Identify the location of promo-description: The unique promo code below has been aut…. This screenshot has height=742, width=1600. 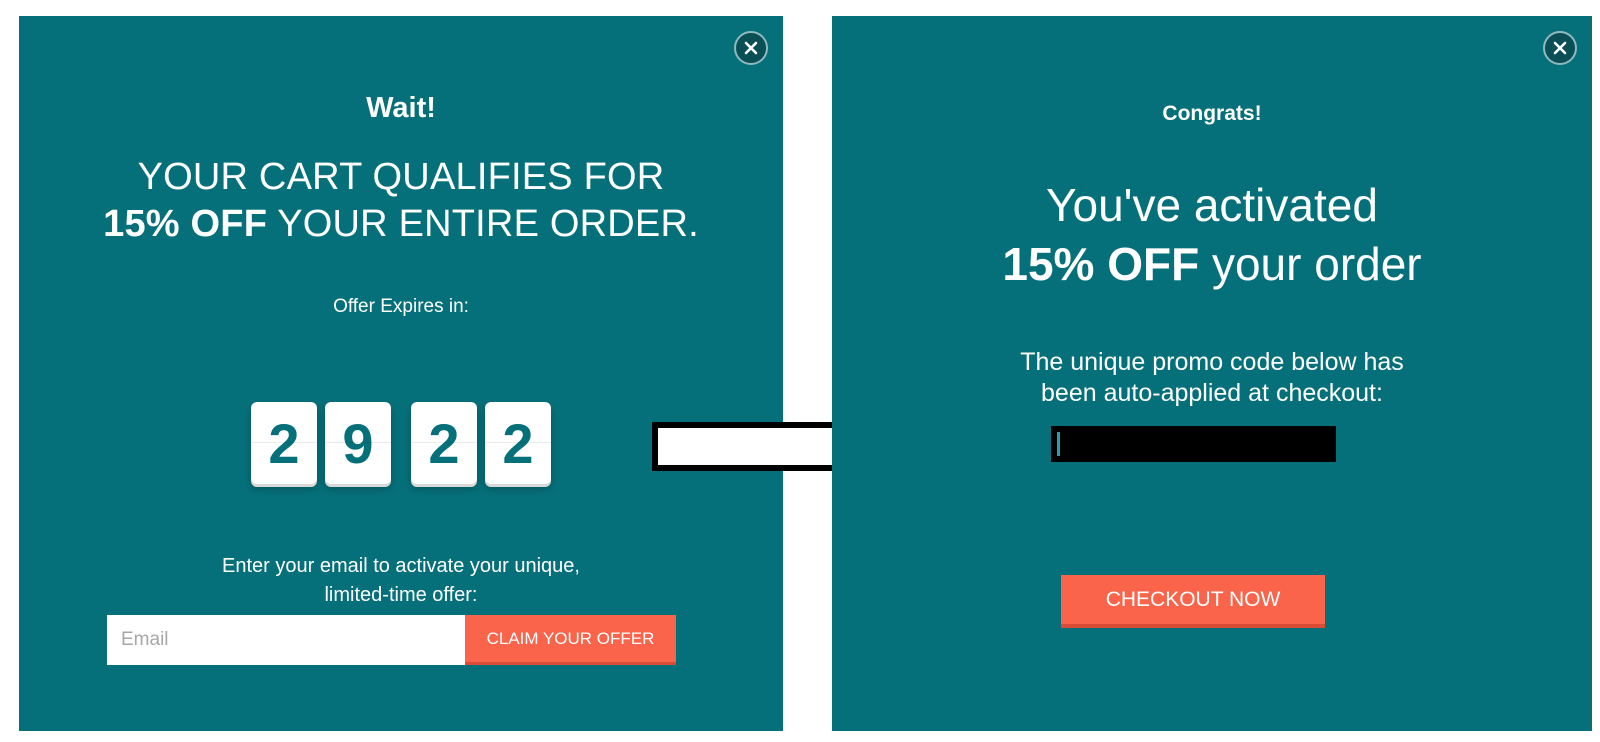
(1212, 378).